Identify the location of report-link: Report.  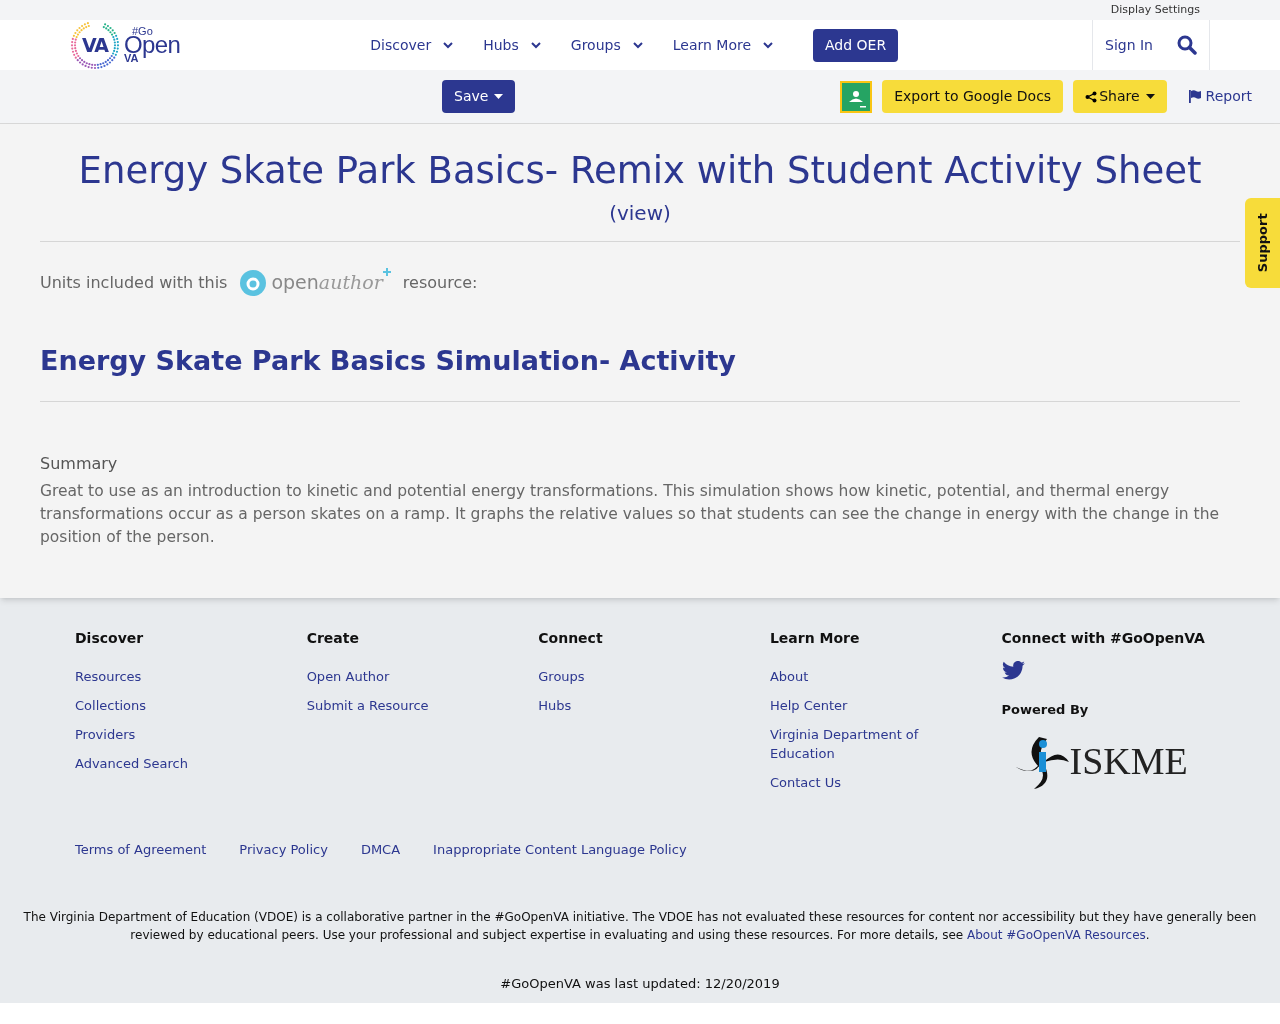
(1220, 96).